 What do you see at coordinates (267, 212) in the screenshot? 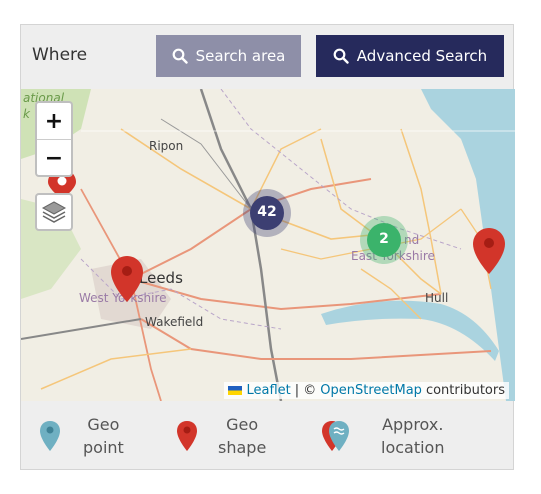
I see `cluster-count-42: 42` at bounding box center [267, 212].